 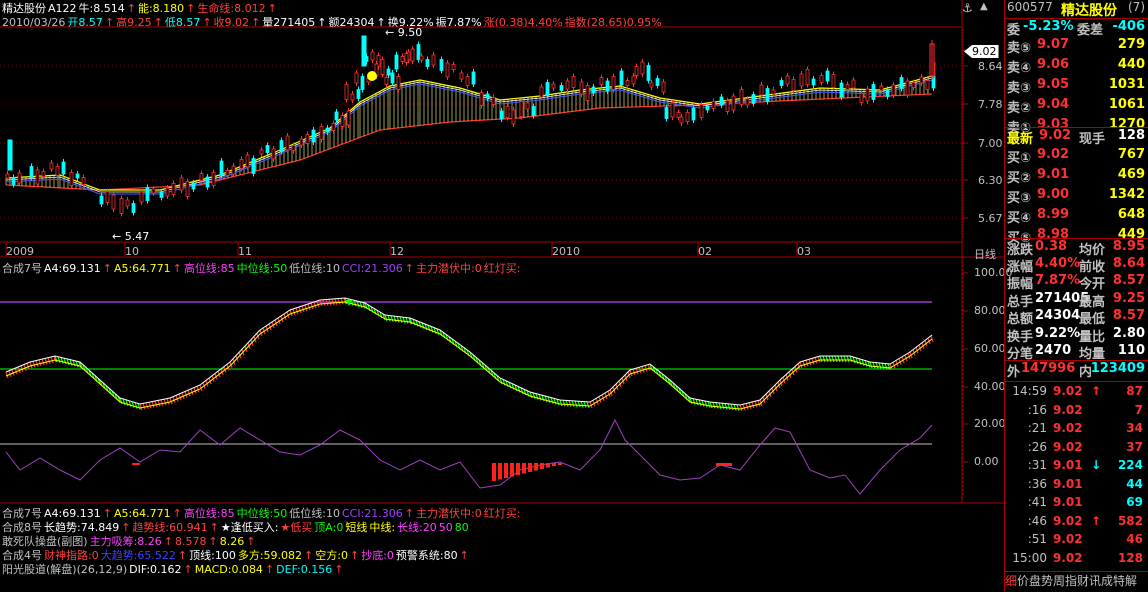 I want to click on tab-detail: 细, so click(x=1011, y=581).